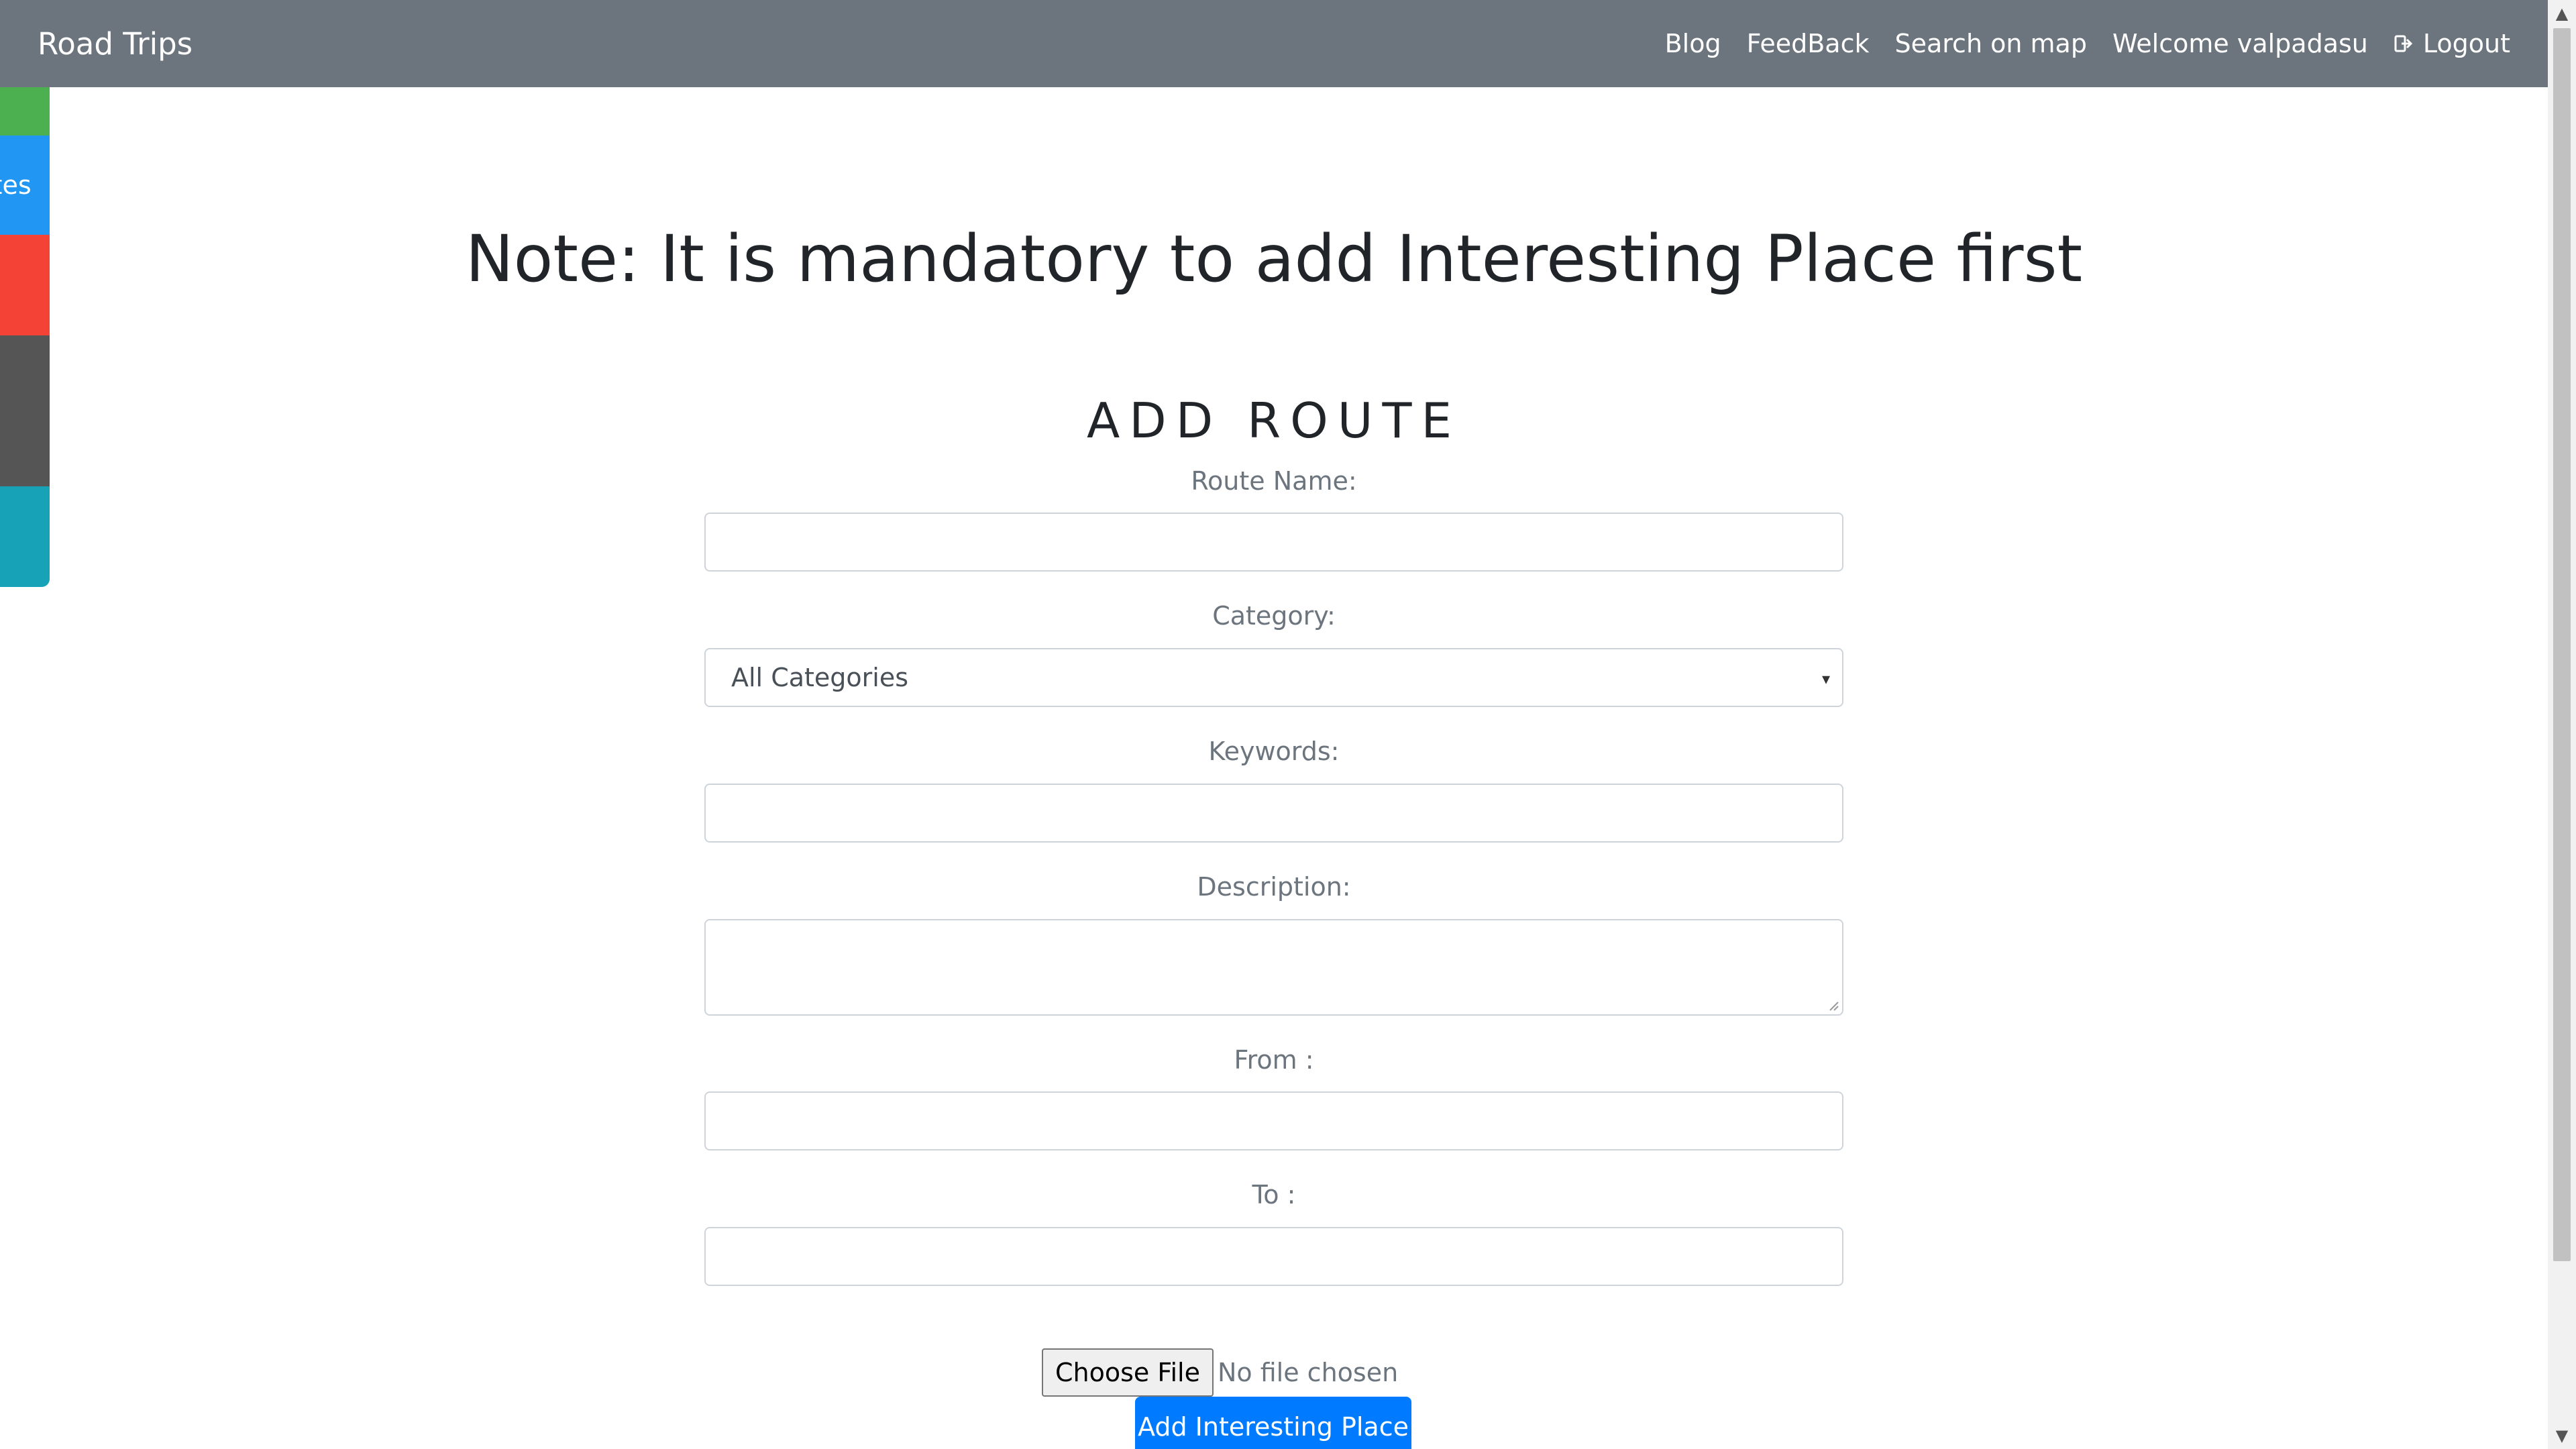 The height and width of the screenshot is (1449, 2576). What do you see at coordinates (1832, 1004) in the screenshot?
I see `resize-grip-icon` at bounding box center [1832, 1004].